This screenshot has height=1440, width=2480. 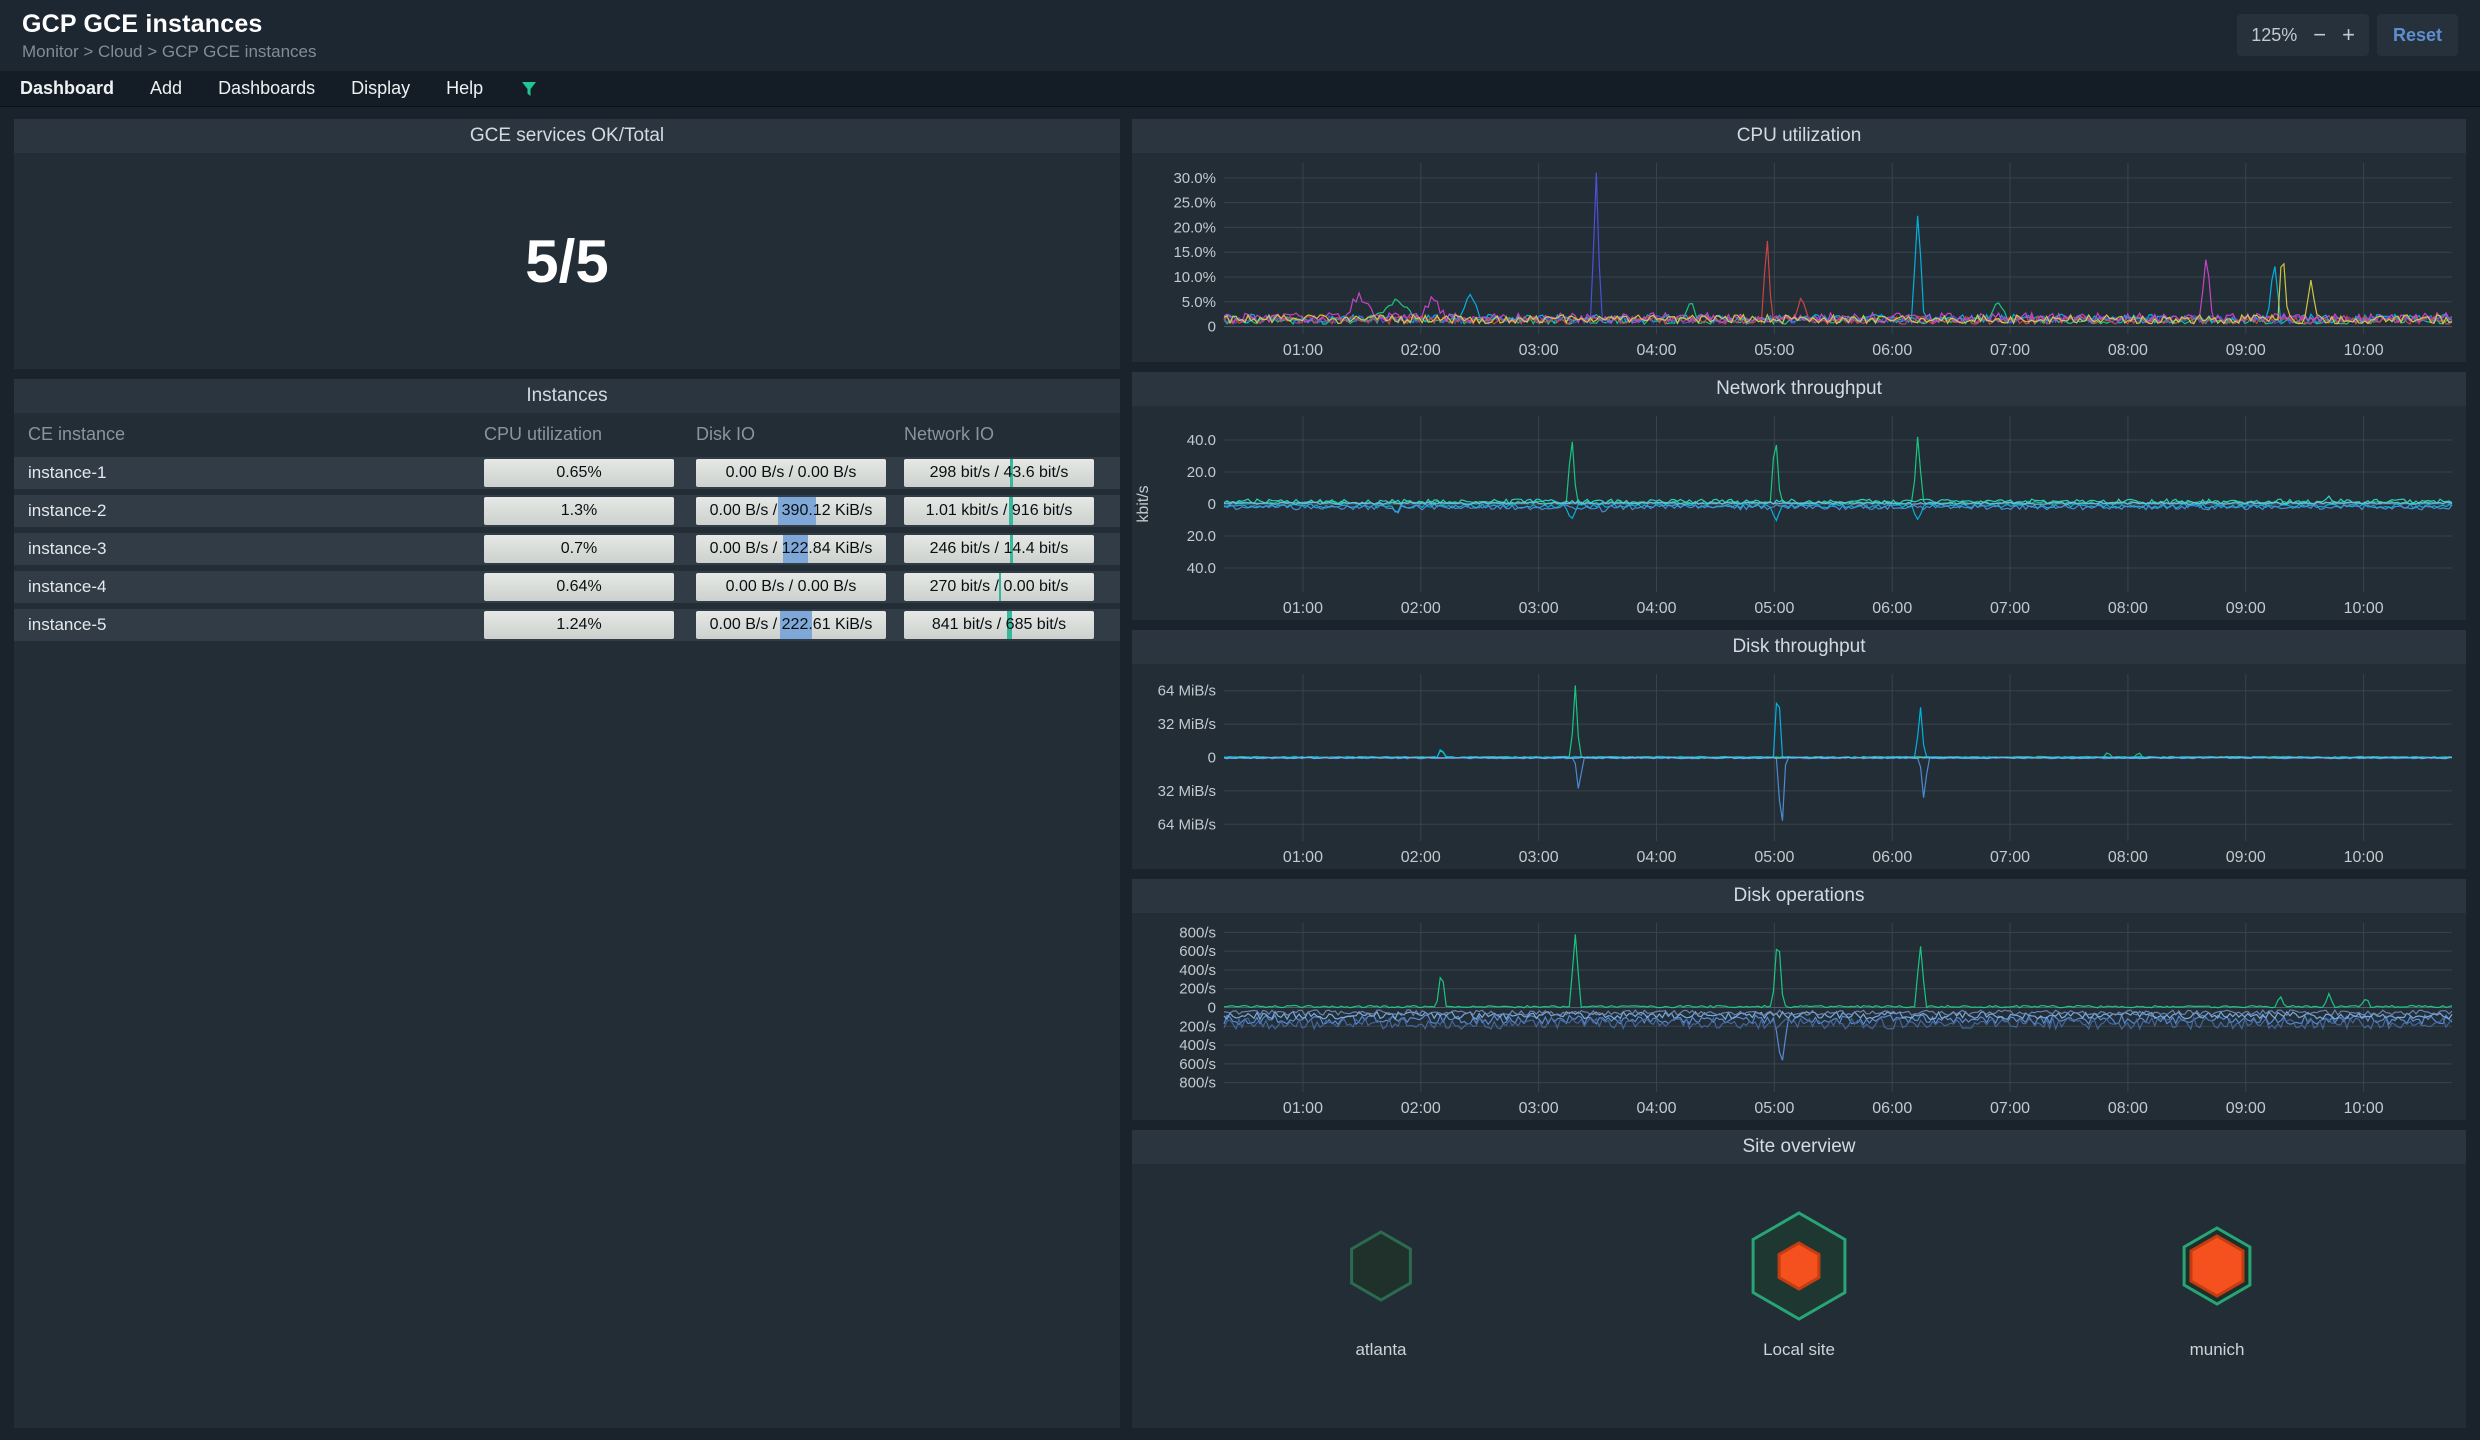 I want to click on svg-text: 40.0, so click(x=1201, y=440).